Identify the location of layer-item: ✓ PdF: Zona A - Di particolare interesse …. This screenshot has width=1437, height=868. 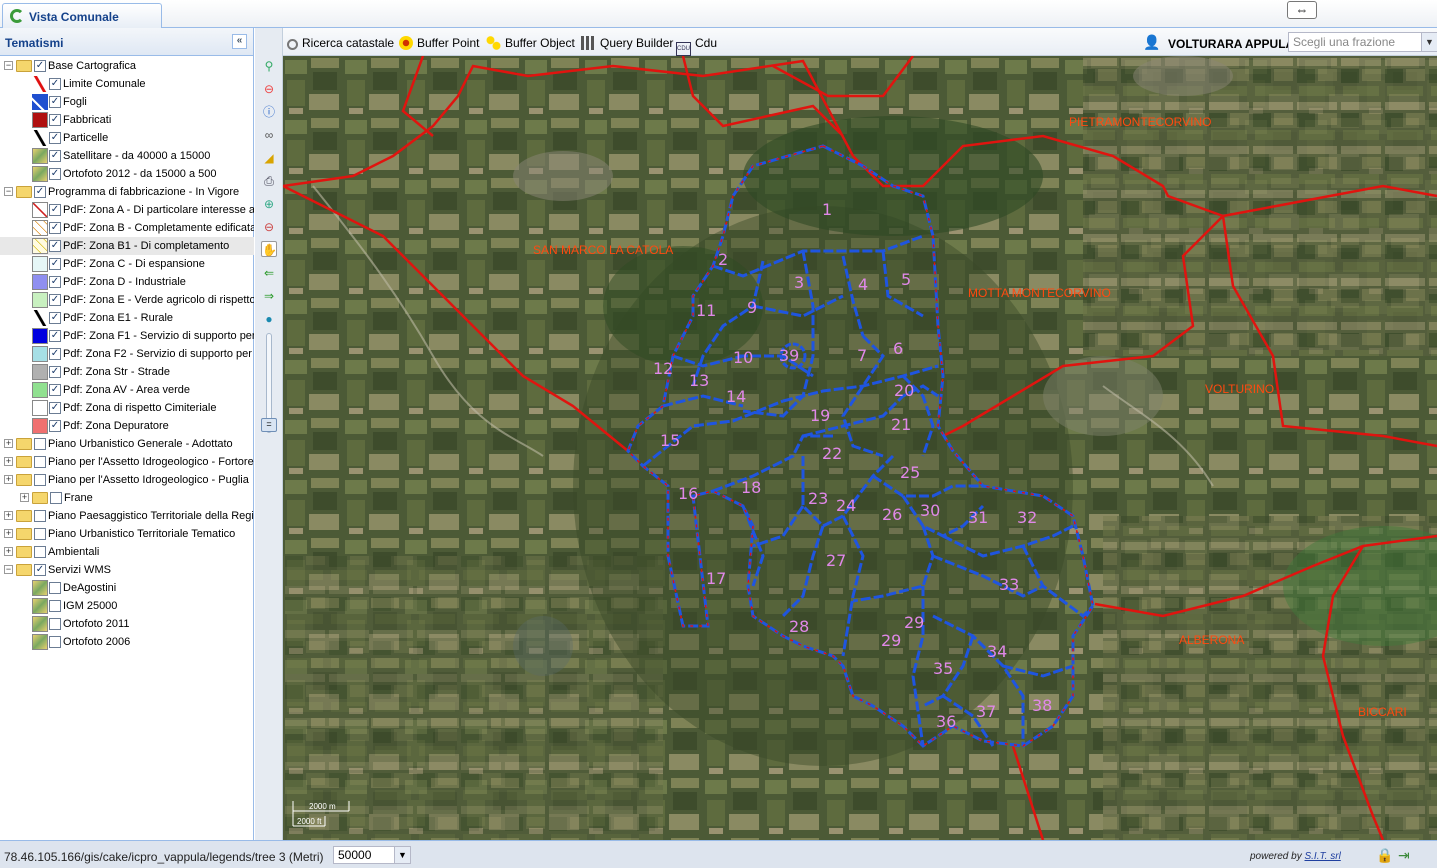
(127, 210).